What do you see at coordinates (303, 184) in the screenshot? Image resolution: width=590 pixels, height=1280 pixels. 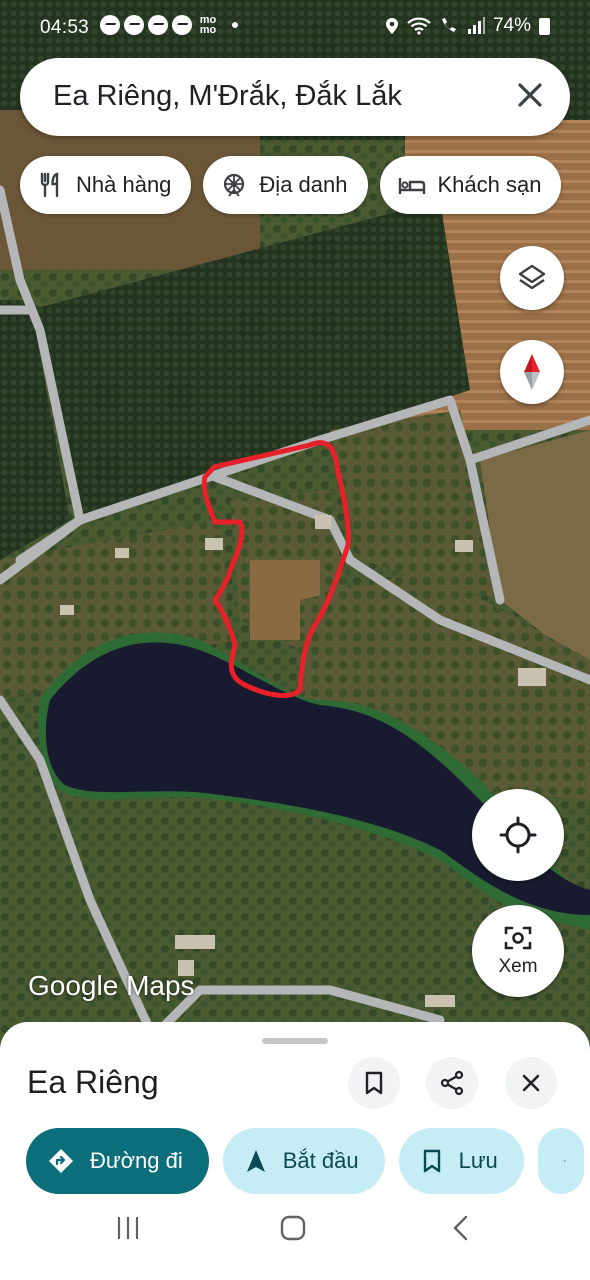 I see `chip-label: Địa danh` at bounding box center [303, 184].